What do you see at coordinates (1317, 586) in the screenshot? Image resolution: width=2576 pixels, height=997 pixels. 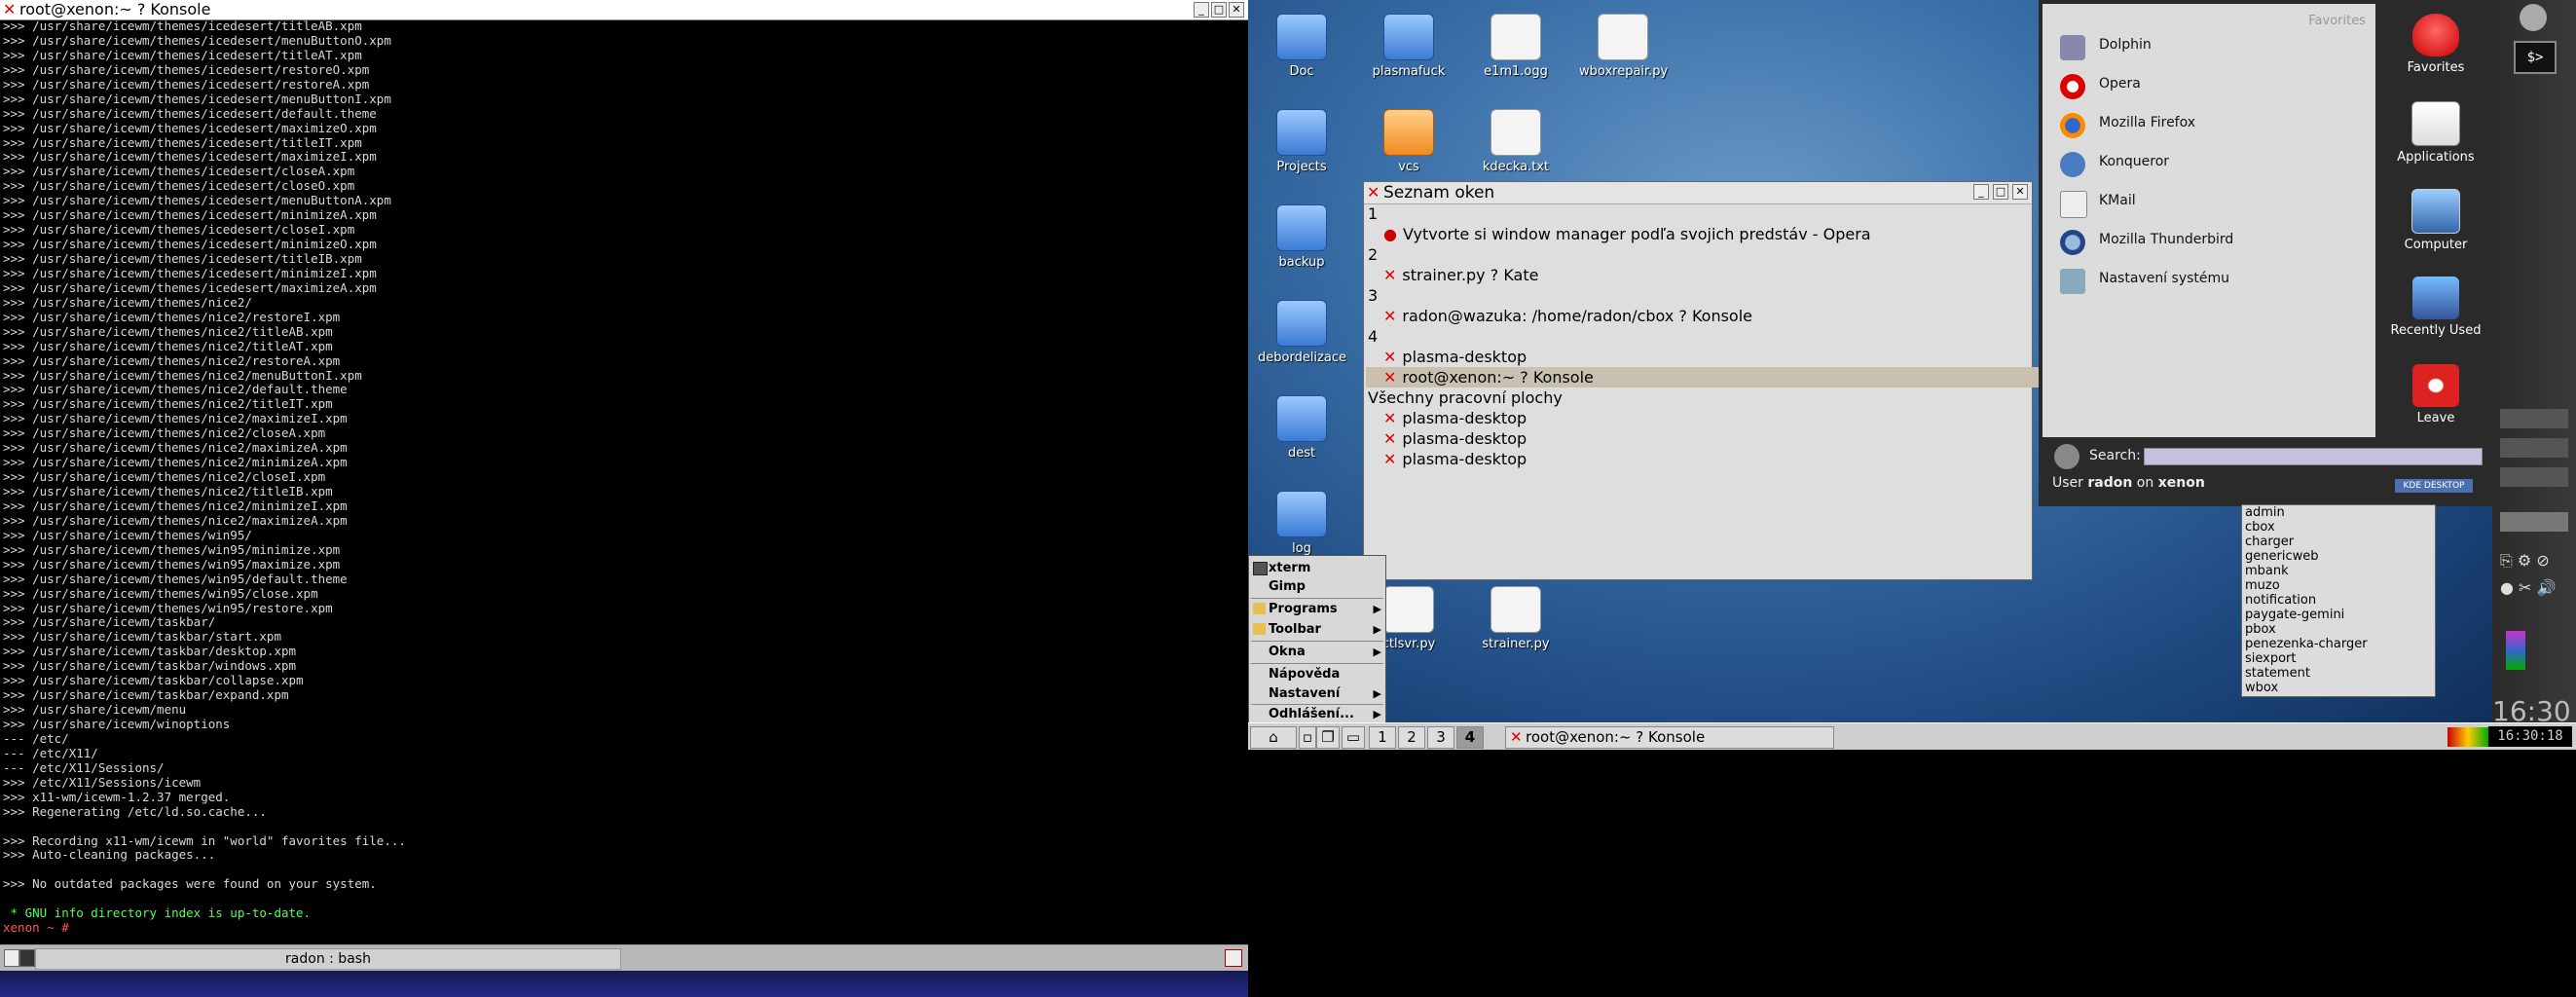 I see `menu-item-gimp: Gimp` at bounding box center [1317, 586].